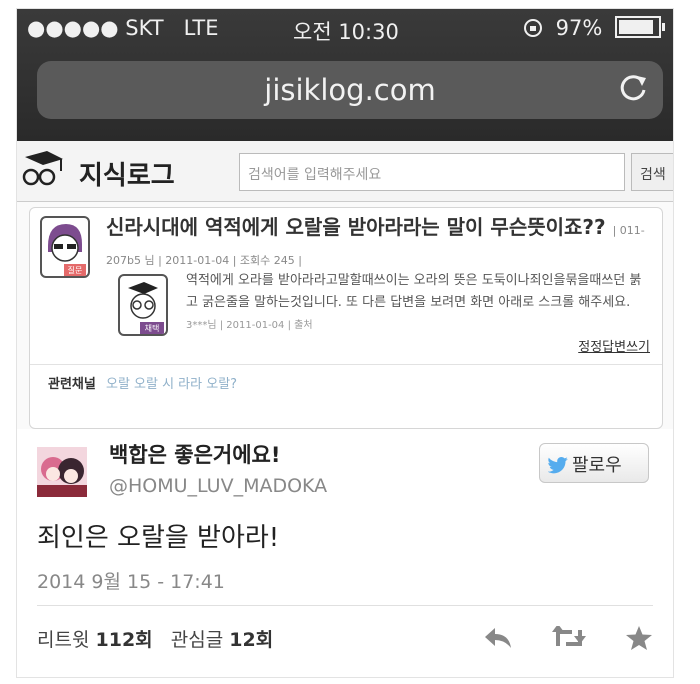  Describe the element at coordinates (614, 345) in the screenshot. I see `write-answer-link: 정정답변쓰기` at that location.